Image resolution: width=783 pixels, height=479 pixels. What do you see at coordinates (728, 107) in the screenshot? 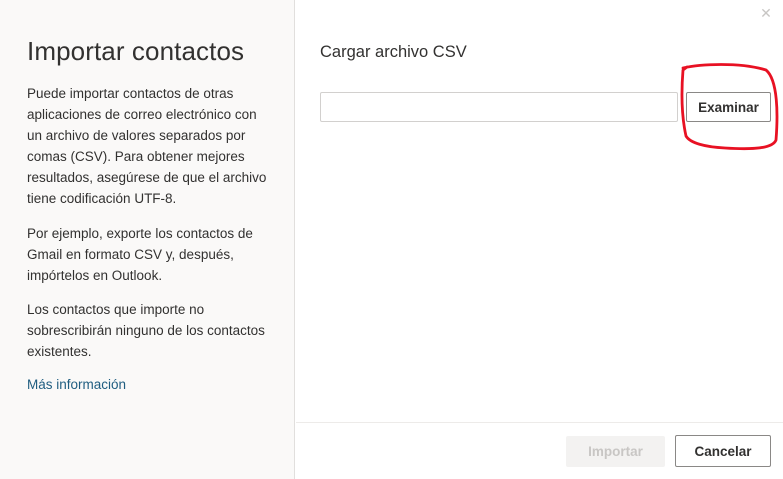
I see `browse-button: Examinar` at bounding box center [728, 107].